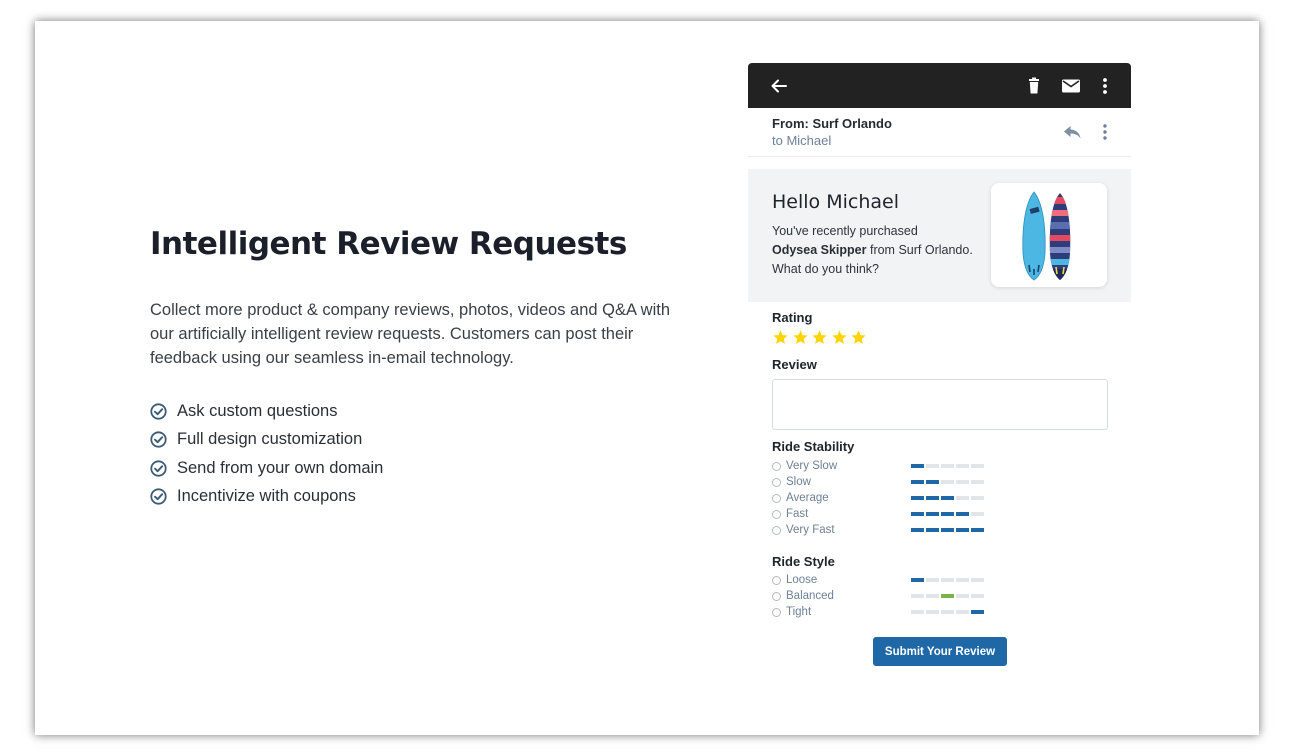 This screenshot has width=1294, height=755. I want to click on review-input, so click(940, 404).